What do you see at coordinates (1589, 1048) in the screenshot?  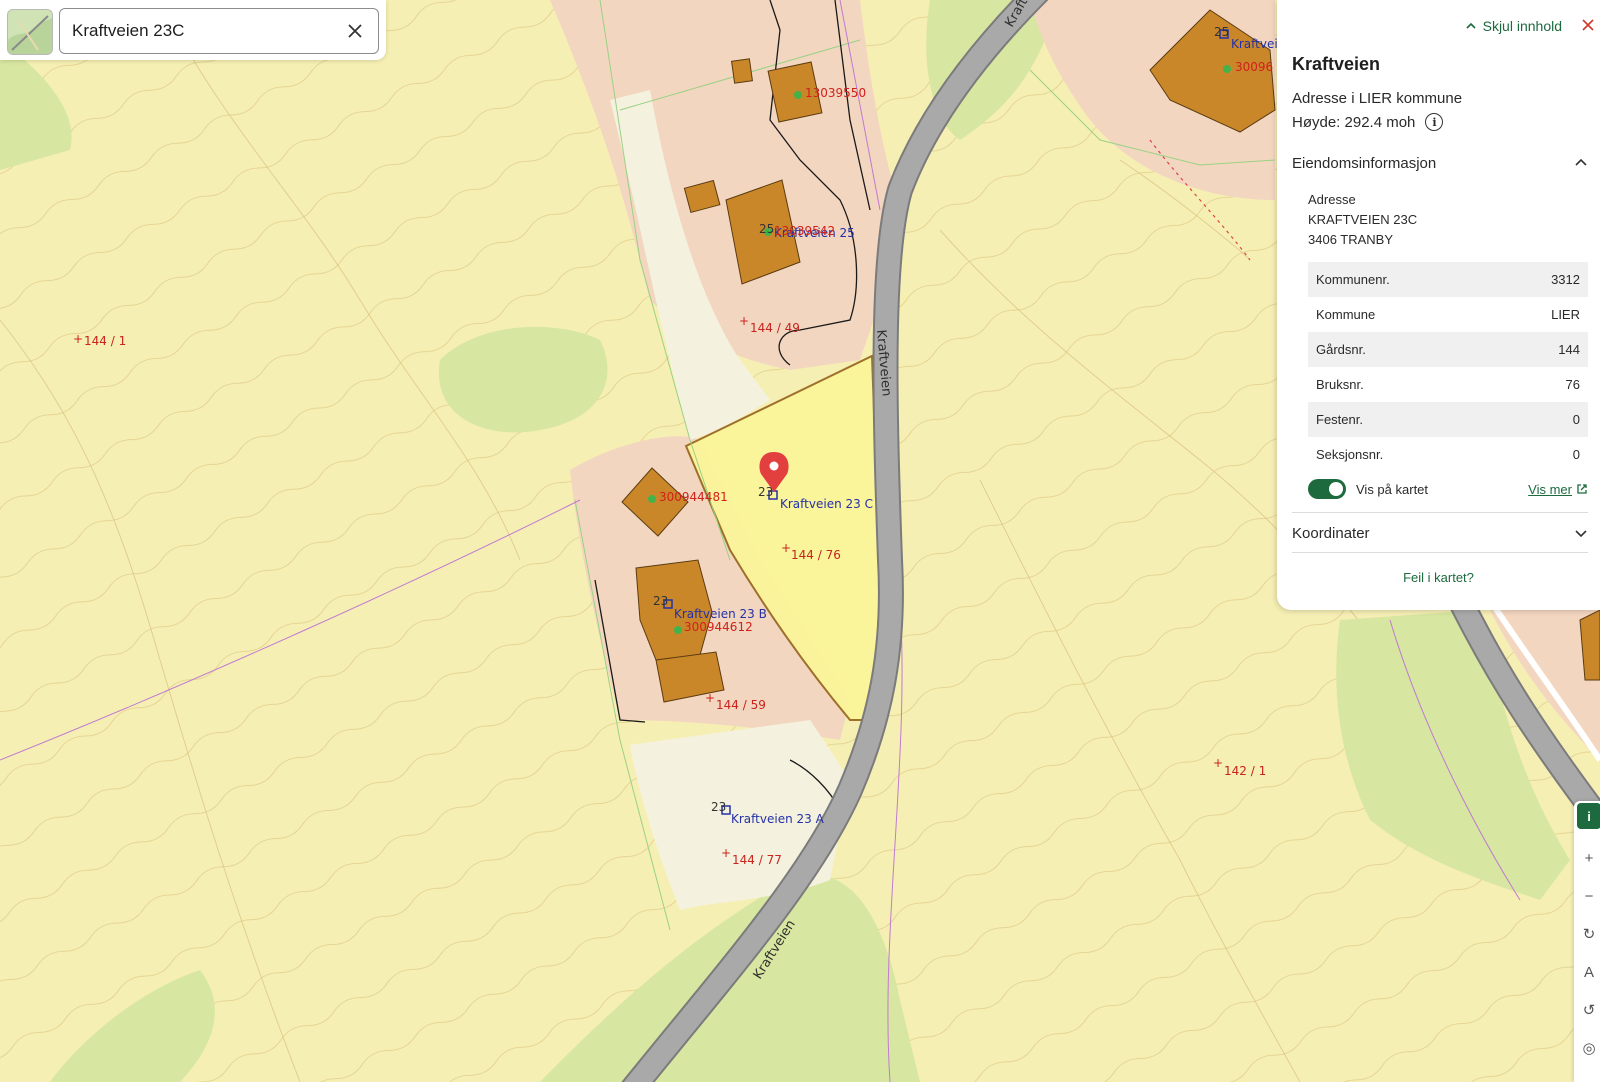 I see `locate-icon: ◎` at bounding box center [1589, 1048].